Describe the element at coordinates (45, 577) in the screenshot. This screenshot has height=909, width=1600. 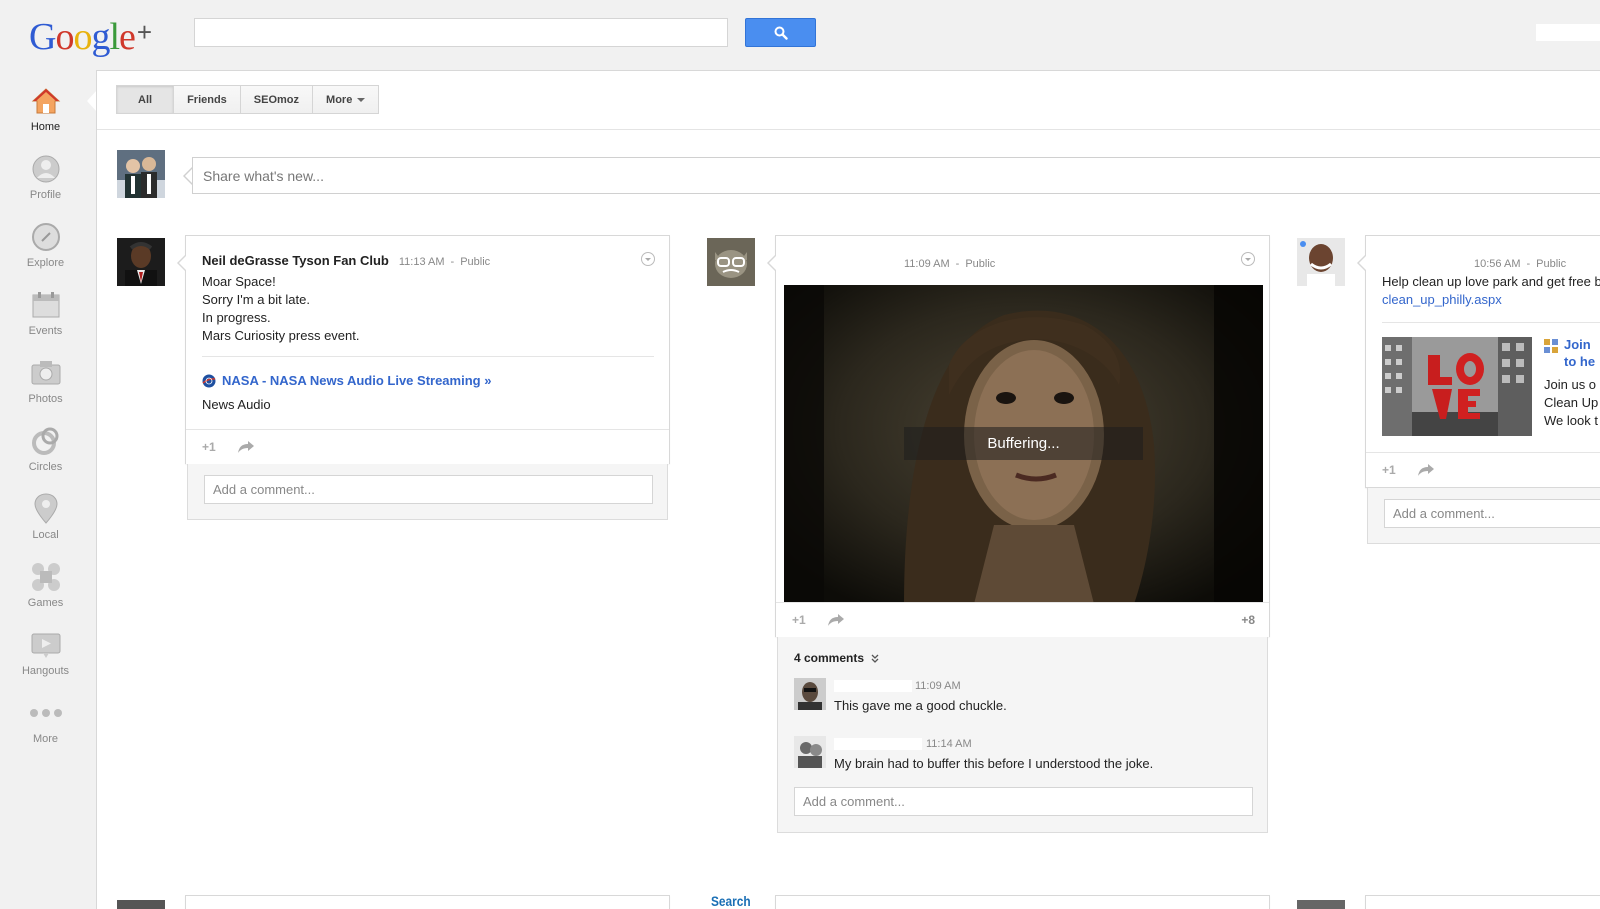
I see `games-icon` at that location.